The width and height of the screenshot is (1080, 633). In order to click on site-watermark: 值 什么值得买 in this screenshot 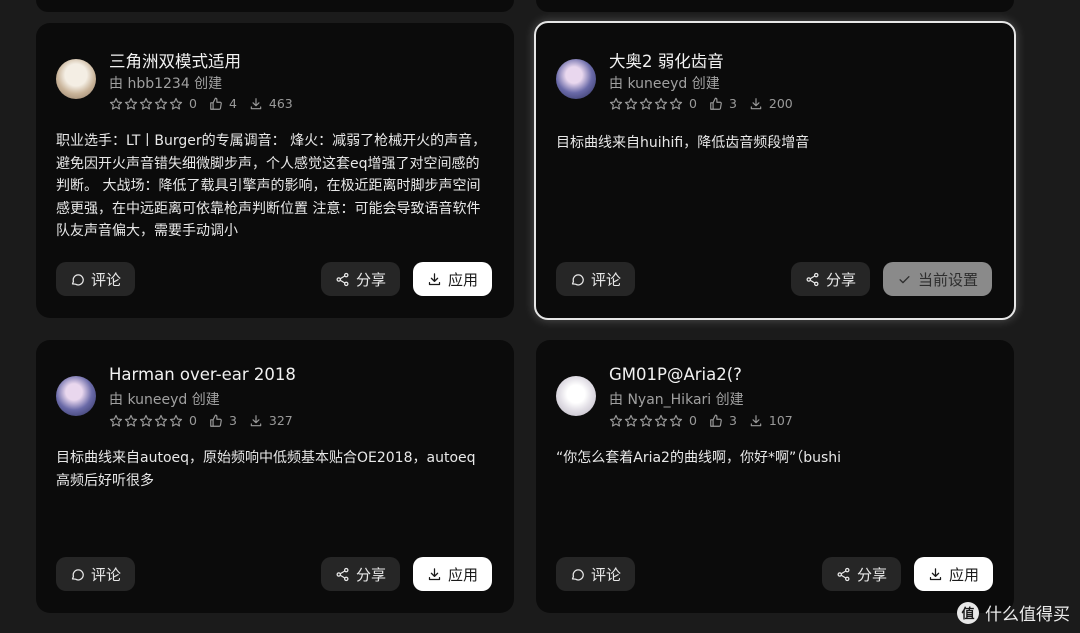, I will do `click(1013, 612)`.